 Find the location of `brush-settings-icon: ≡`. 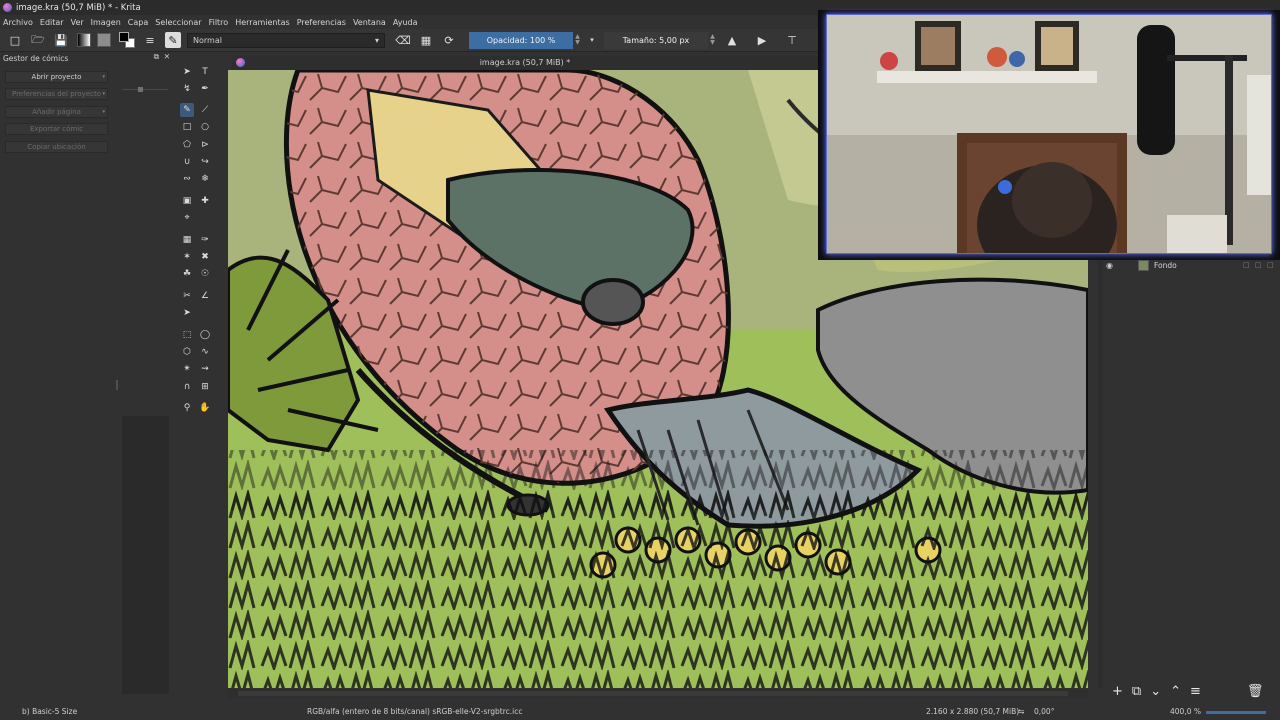

brush-settings-icon: ≡ is located at coordinates (150, 40).